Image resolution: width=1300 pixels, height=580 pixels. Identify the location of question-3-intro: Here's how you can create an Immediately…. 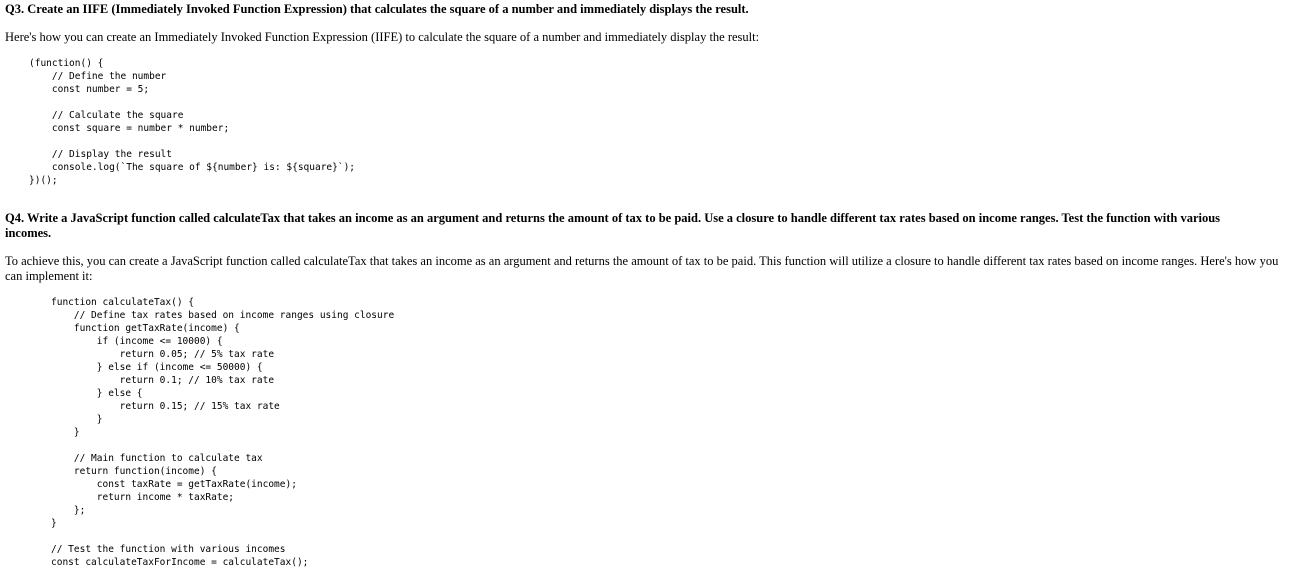
(382, 37).